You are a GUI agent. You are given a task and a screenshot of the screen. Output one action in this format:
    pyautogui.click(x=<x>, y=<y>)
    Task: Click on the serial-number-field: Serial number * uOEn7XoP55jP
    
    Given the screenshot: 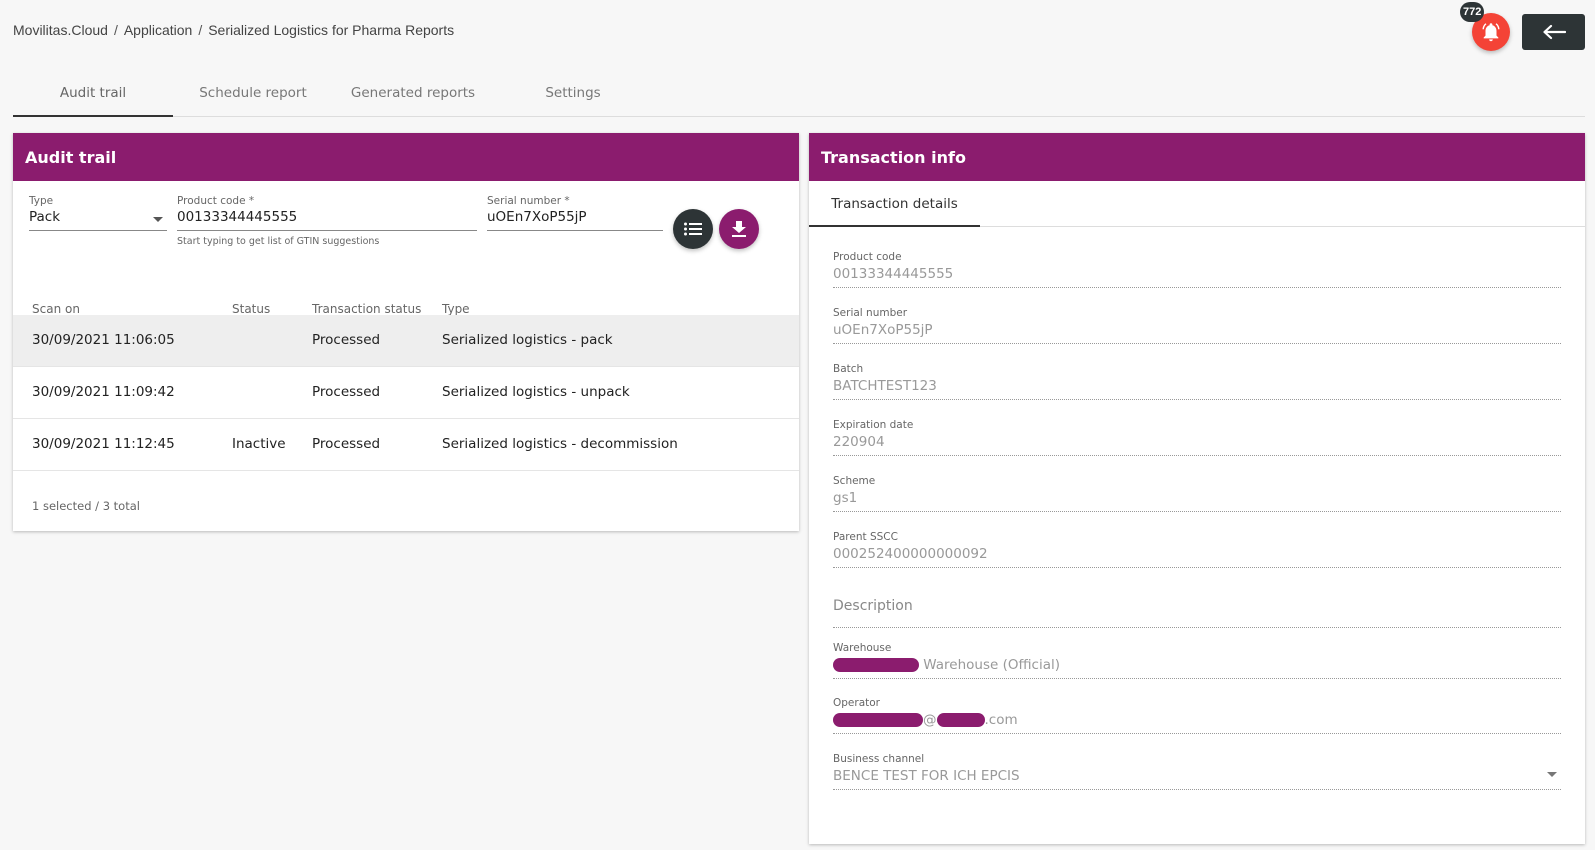 What is the action you would take?
    pyautogui.click(x=575, y=213)
    